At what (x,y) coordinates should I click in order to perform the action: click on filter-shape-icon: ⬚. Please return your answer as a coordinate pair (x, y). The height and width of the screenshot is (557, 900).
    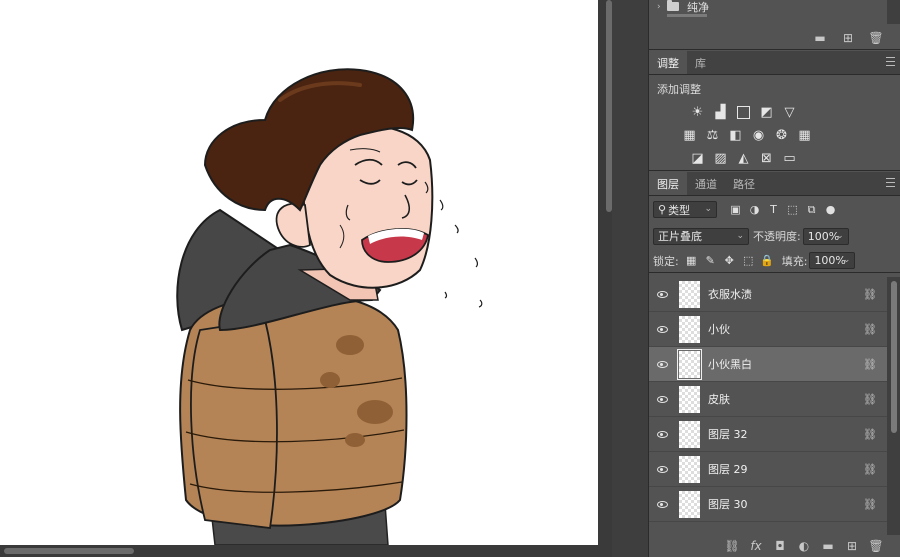
    Looking at the image, I should click on (792, 209).